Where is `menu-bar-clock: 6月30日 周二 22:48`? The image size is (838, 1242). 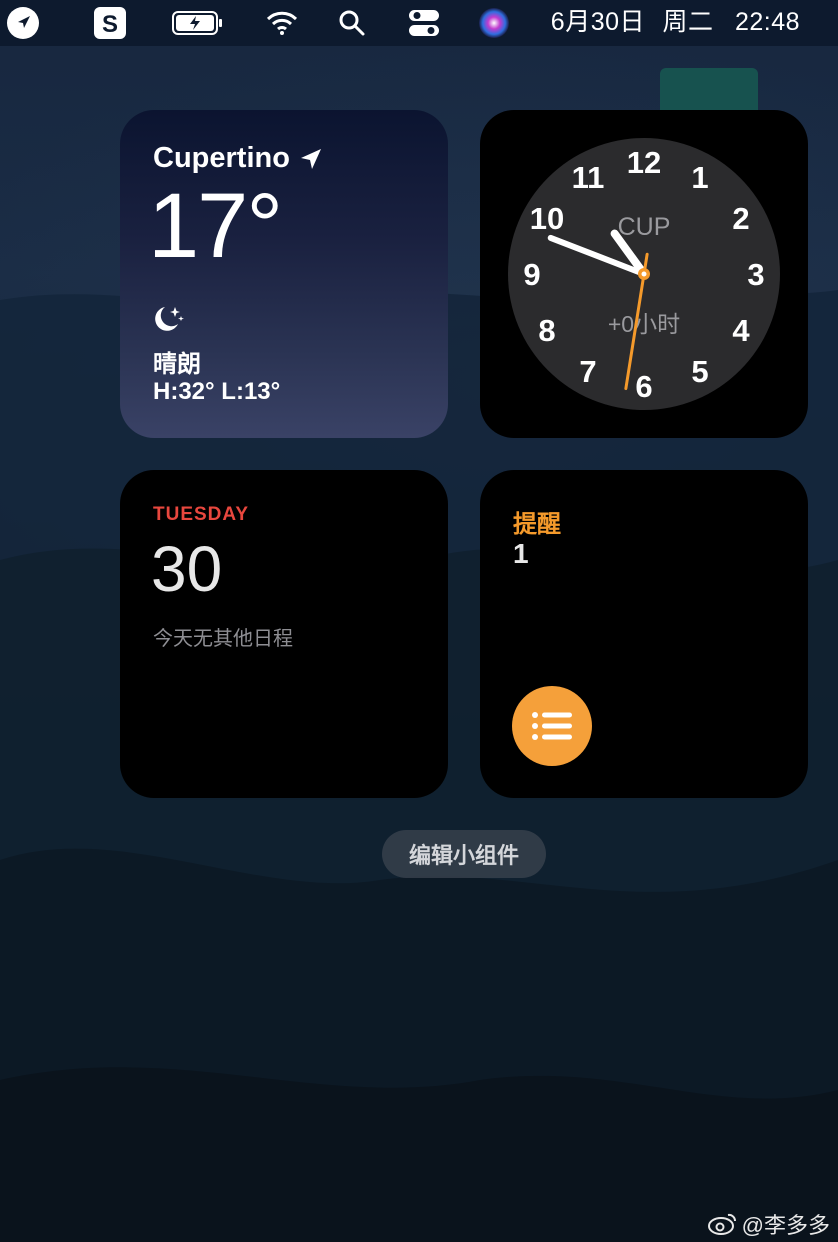 menu-bar-clock: 6月30日 周二 22:48 is located at coordinates (675, 22).